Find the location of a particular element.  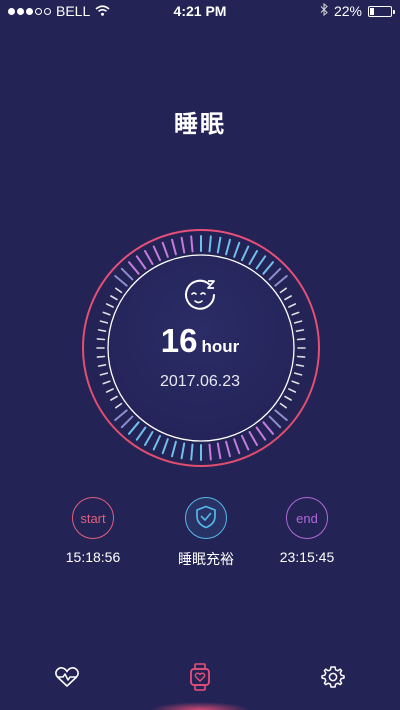

heart-pulse-icon is located at coordinates (67, 679).